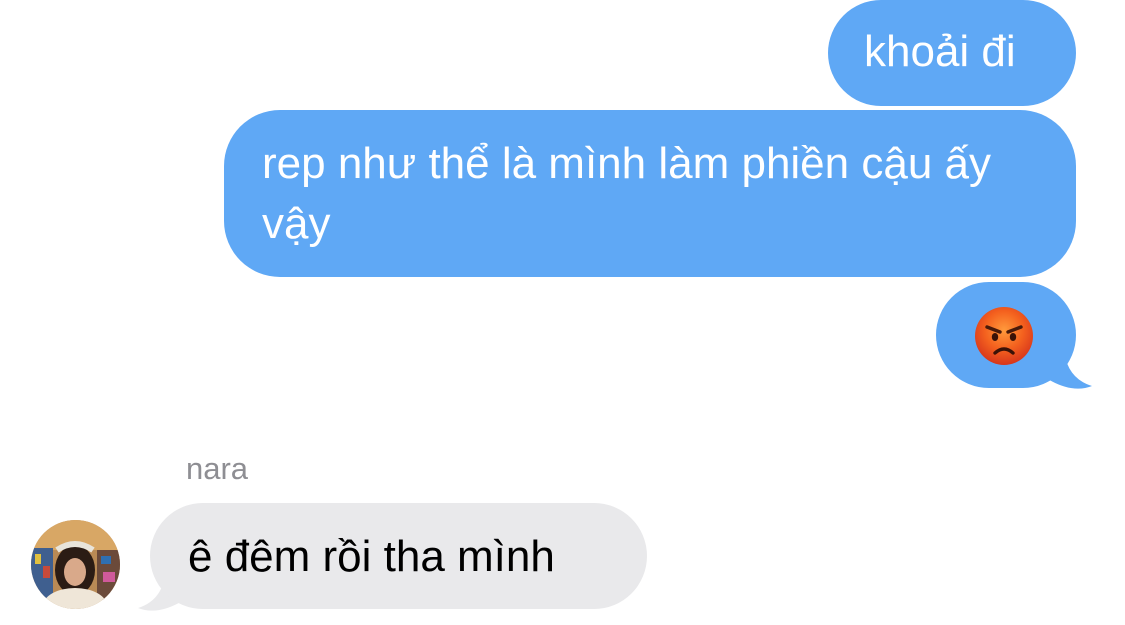  I want to click on contact-avatar-photo, so click(75, 564).